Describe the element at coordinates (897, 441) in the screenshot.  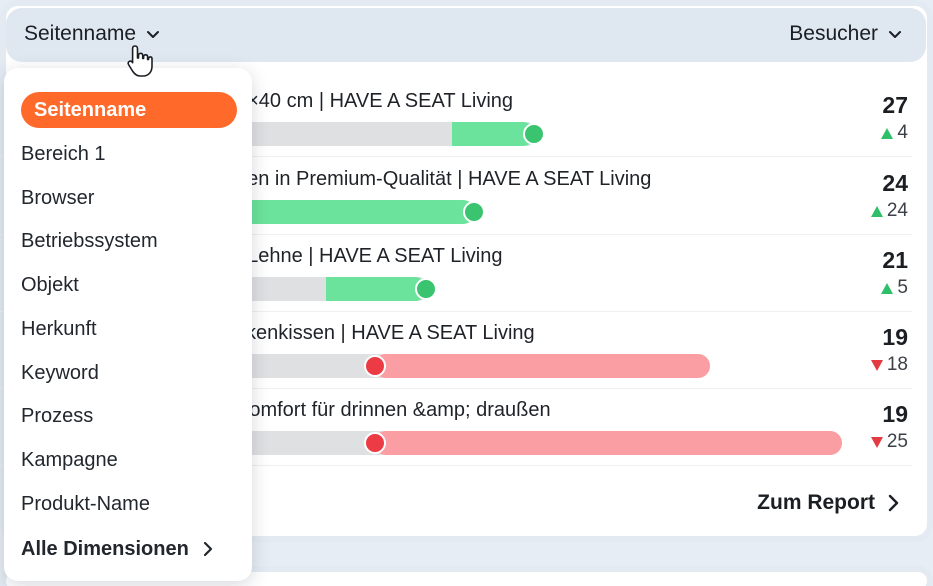
I see `row-change-value: 25` at that location.